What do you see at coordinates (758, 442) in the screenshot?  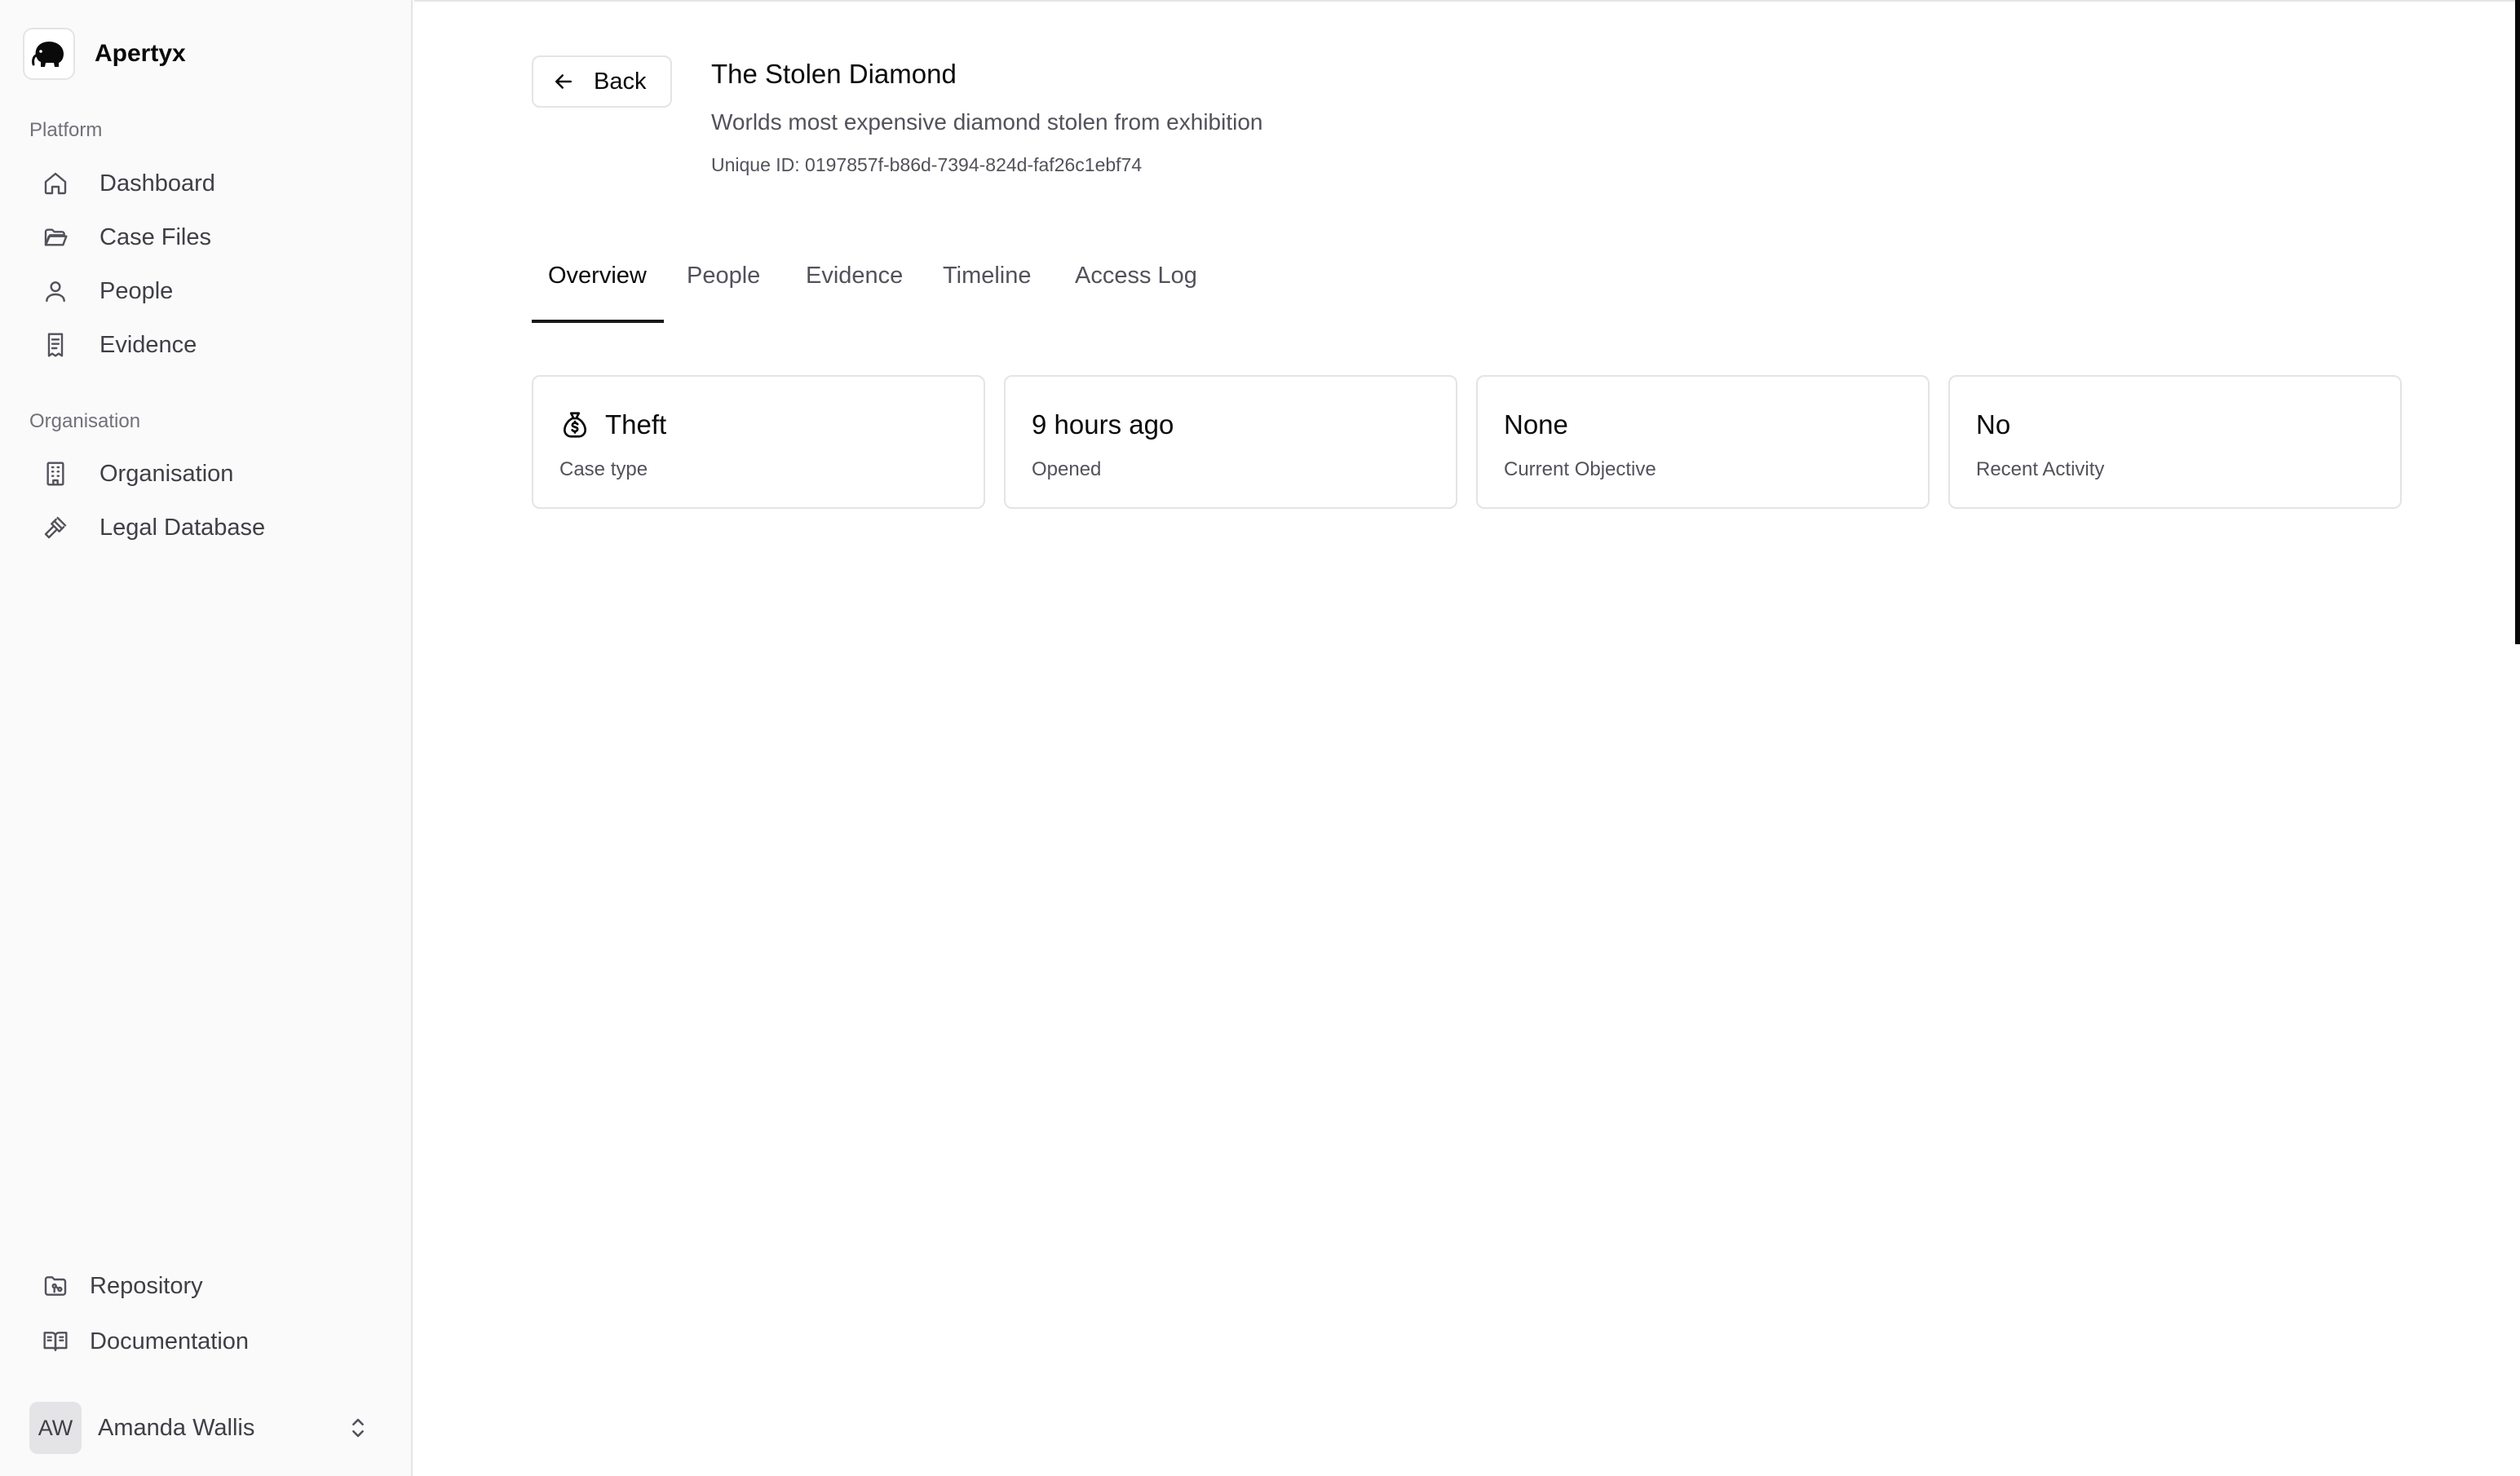 I see `stat-card-case-type: Theft Case type` at bounding box center [758, 442].